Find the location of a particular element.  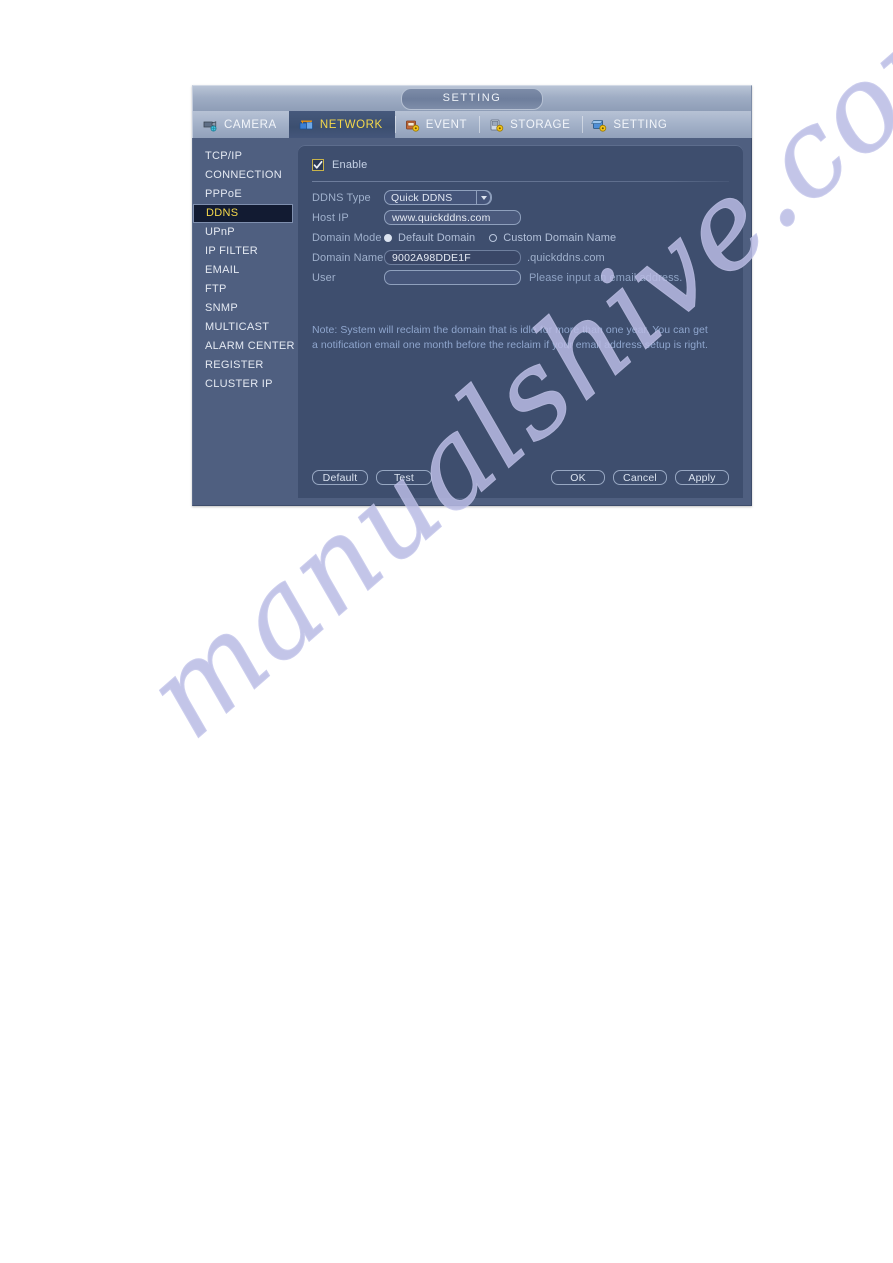

tab-event: EVENT is located at coordinates (436, 124).